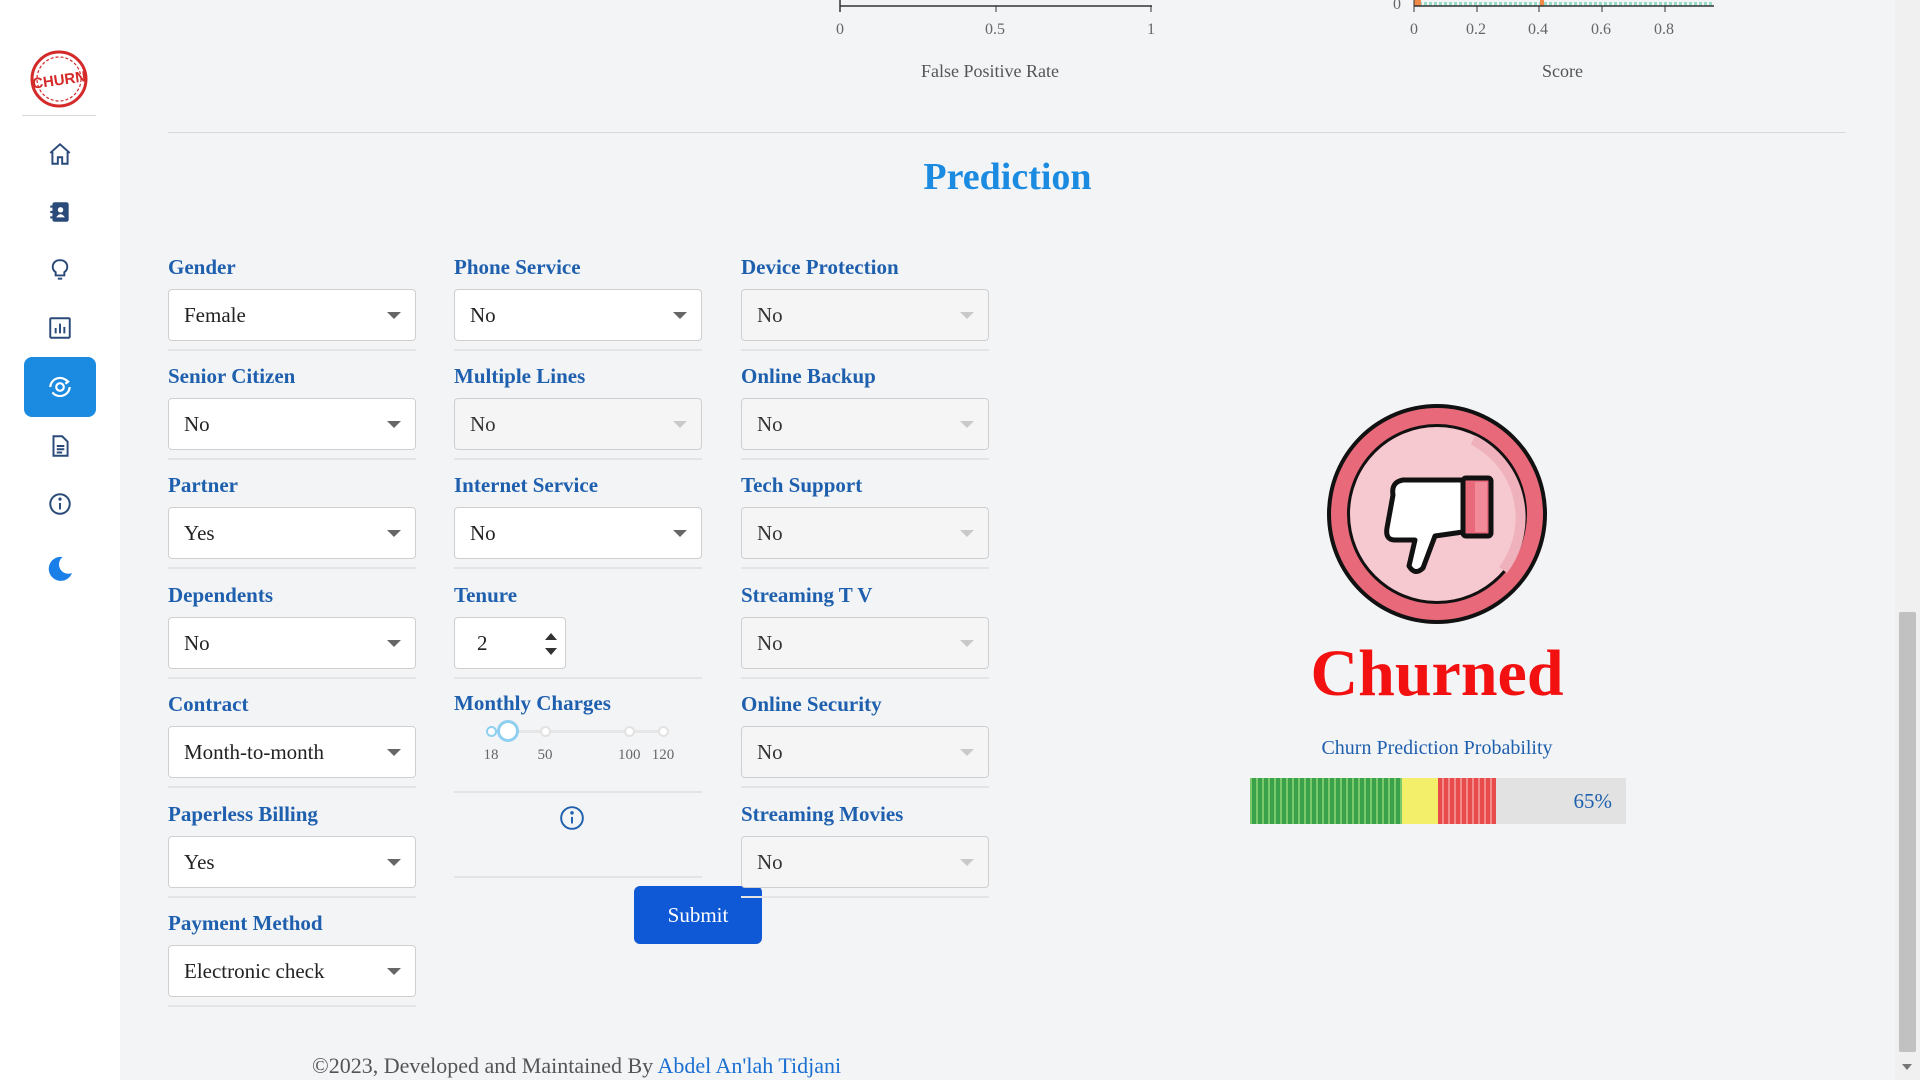 The image size is (1920, 1080). I want to click on roc-tick-label: 1, so click(1151, 29).